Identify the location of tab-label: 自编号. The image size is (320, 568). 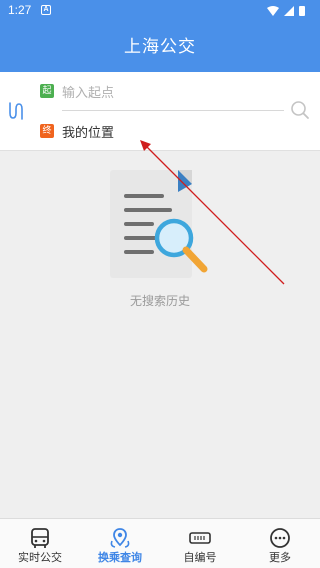
(200, 557).